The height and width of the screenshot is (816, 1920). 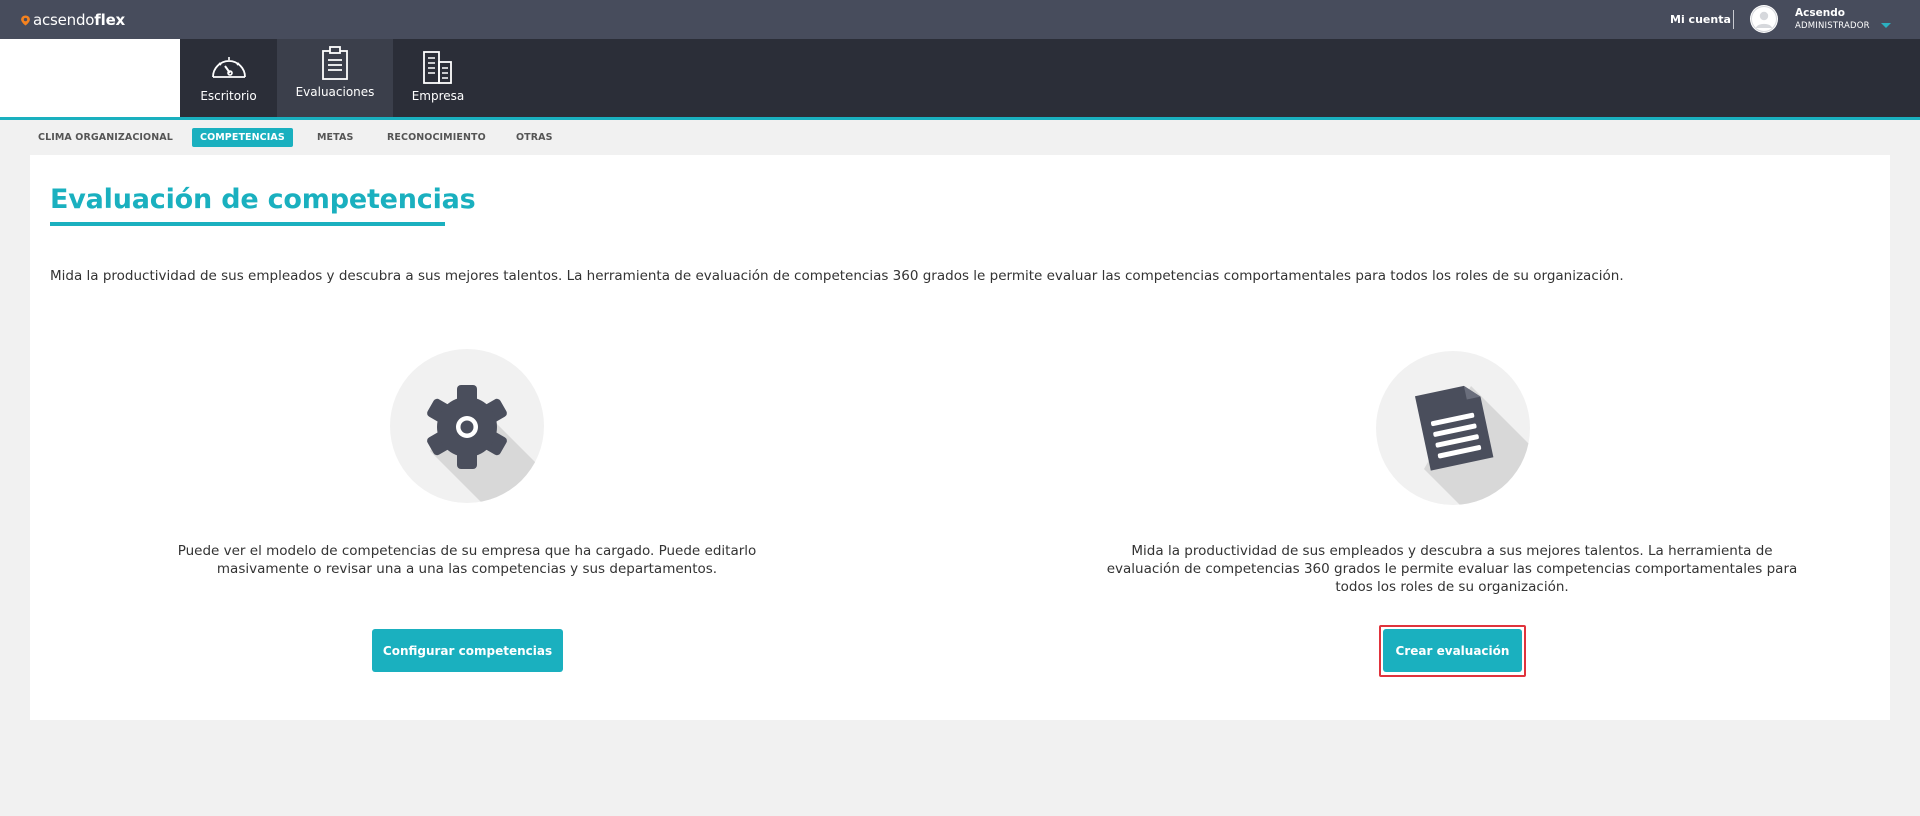 What do you see at coordinates (228, 96) in the screenshot?
I see `nav-item-label: Escritorio` at bounding box center [228, 96].